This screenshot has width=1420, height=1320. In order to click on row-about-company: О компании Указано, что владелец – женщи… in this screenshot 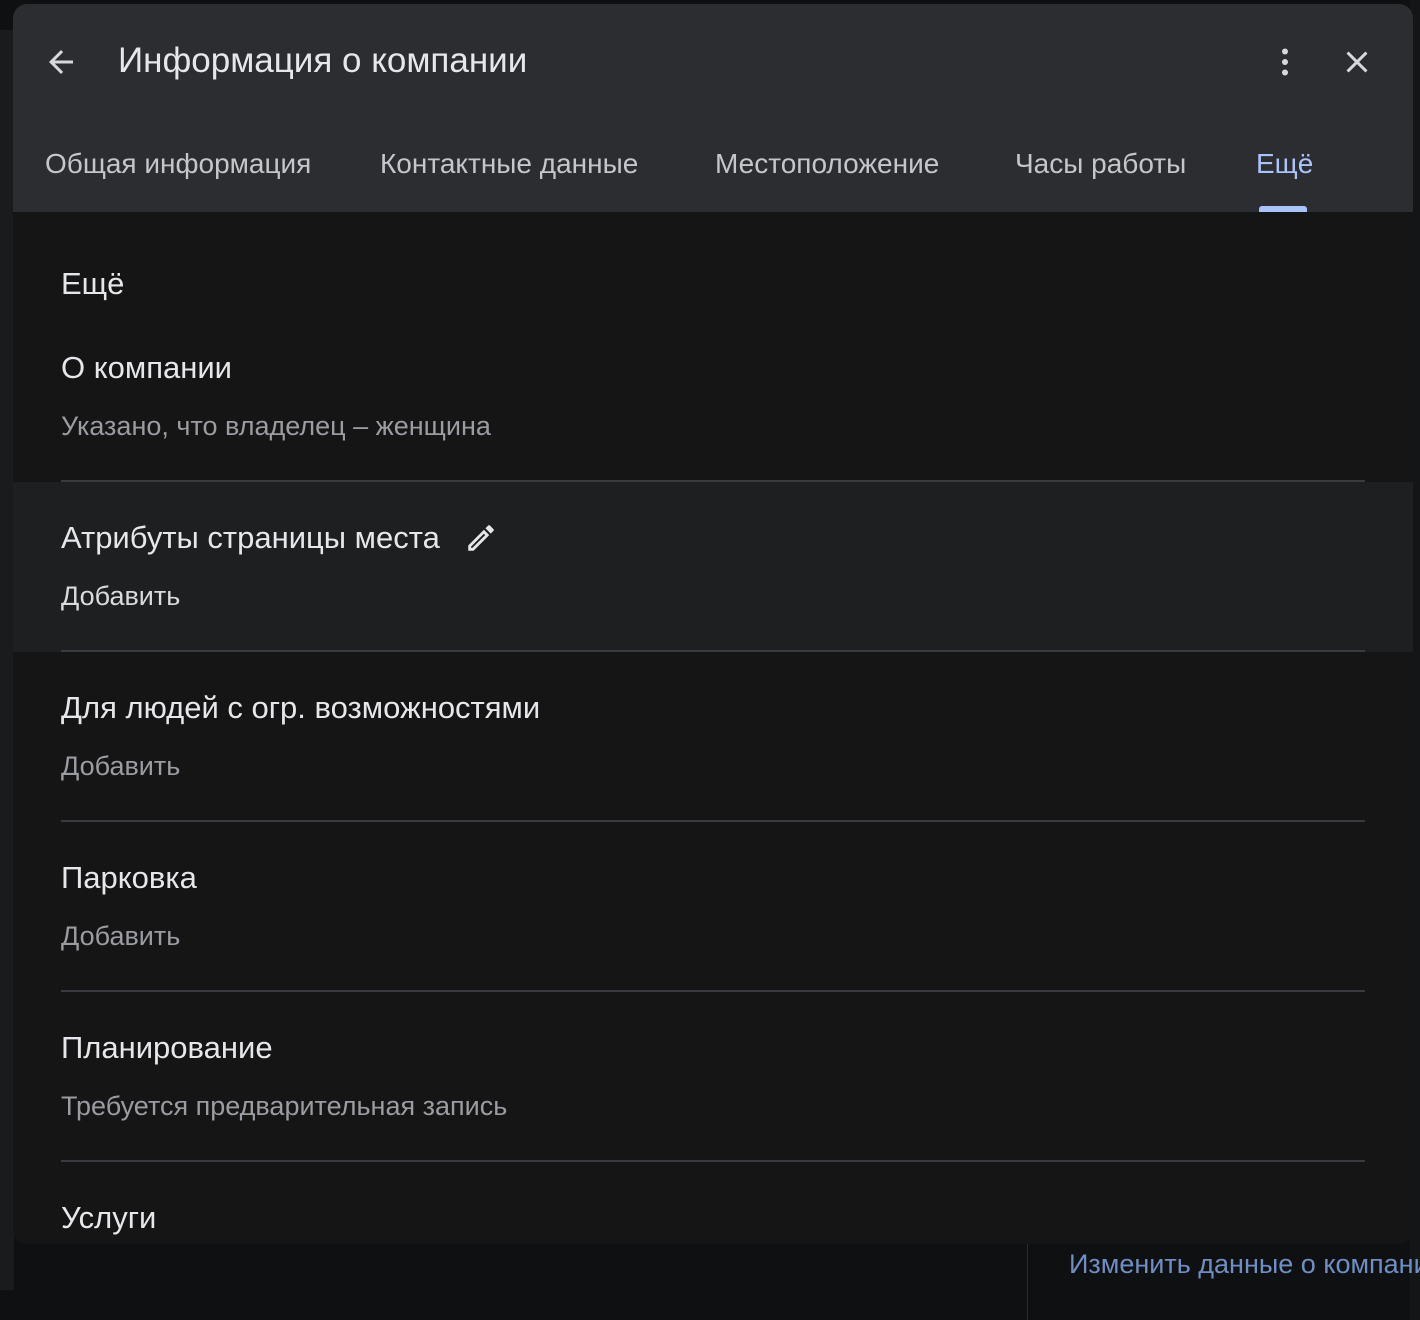, I will do `click(713, 397)`.